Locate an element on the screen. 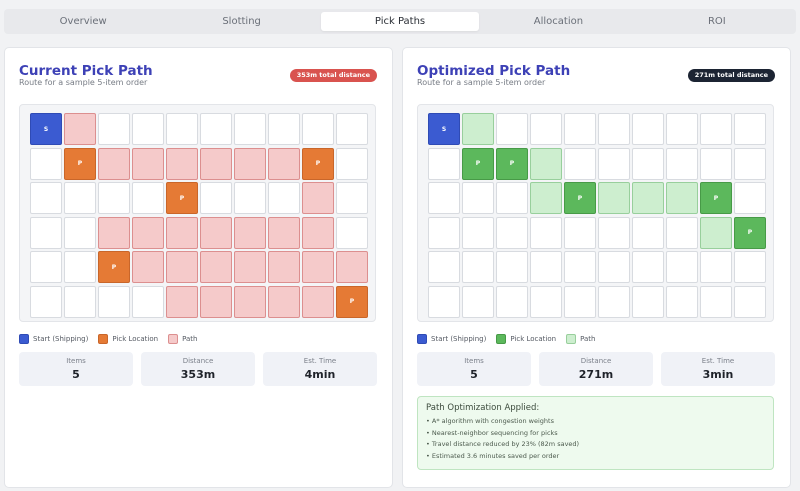 This screenshot has width=800, height=491. stat-label: Est. Time is located at coordinates (320, 361).